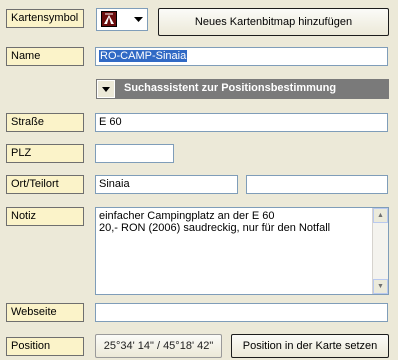 The image size is (398, 360). Describe the element at coordinates (106, 89) in the screenshot. I see `triangle-down-icon` at that location.